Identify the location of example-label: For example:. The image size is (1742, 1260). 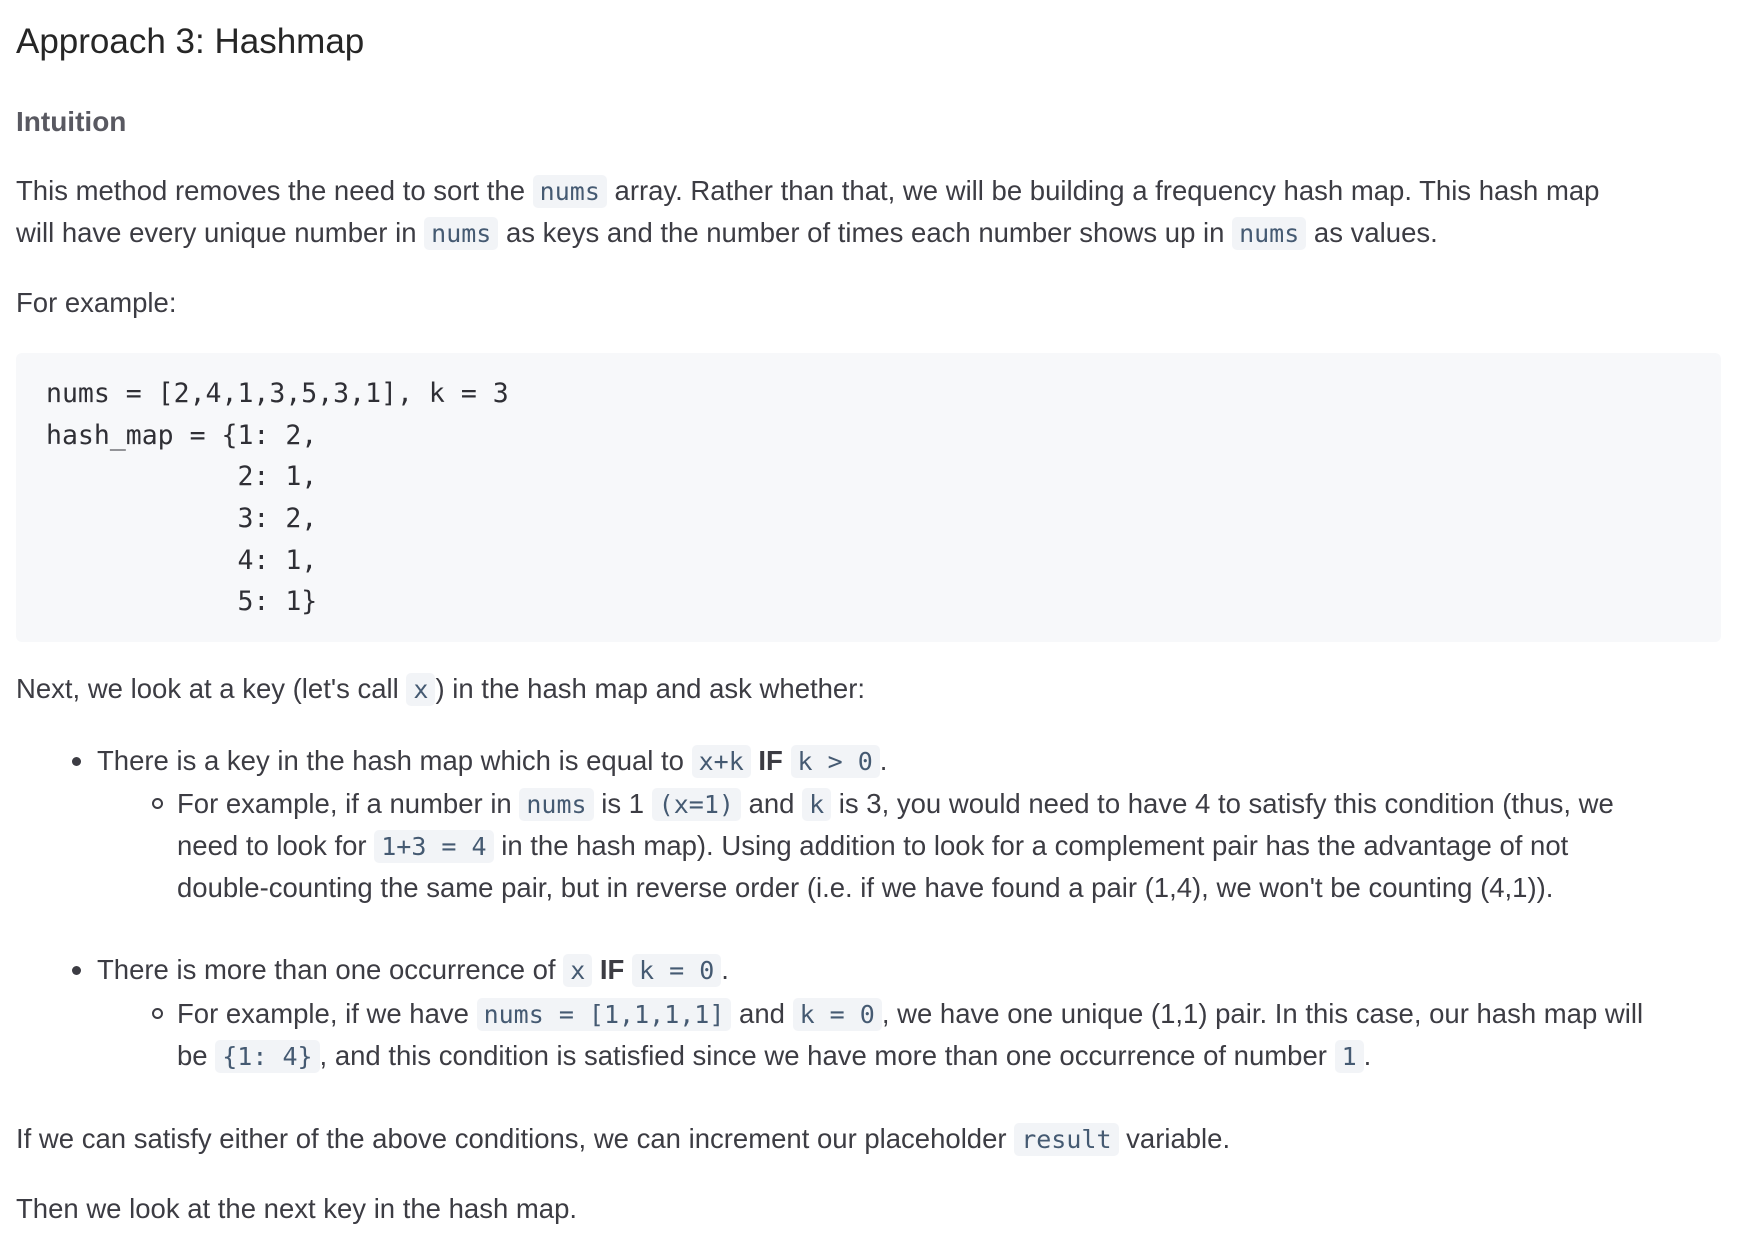
(96, 302).